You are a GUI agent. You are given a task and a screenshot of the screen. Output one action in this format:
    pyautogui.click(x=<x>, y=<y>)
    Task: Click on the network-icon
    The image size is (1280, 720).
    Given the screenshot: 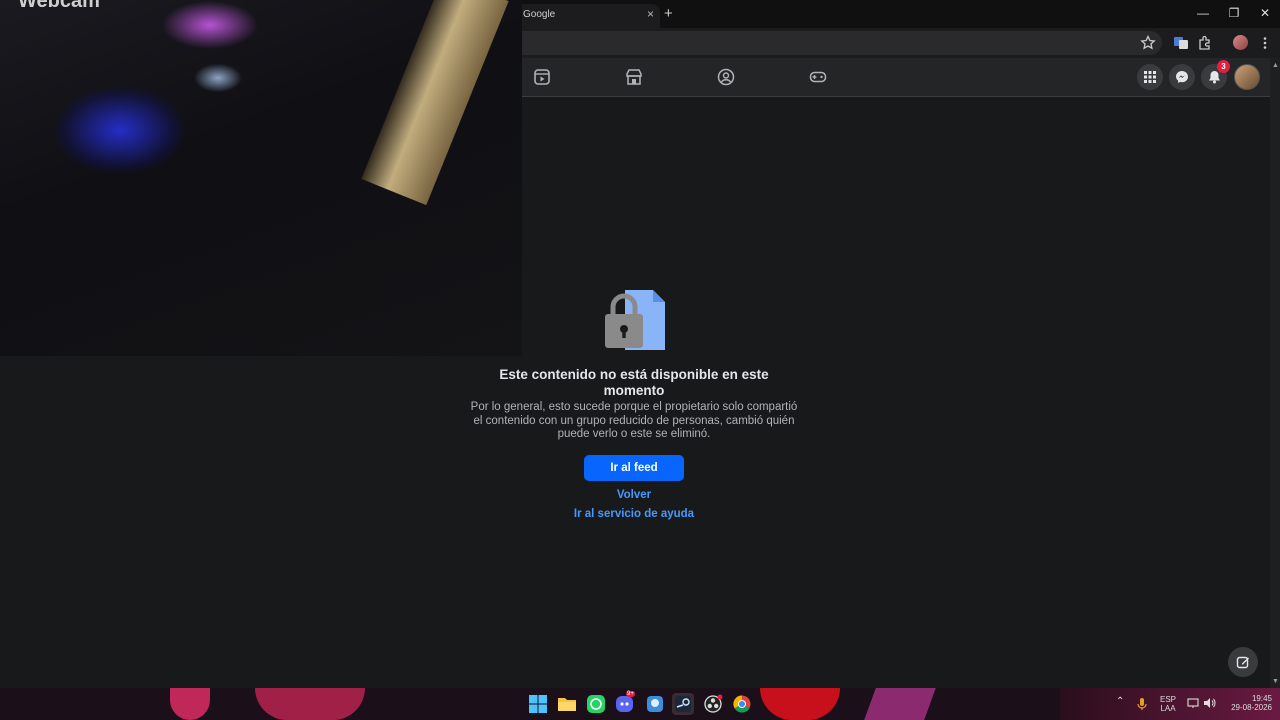 What is the action you would take?
    pyautogui.click(x=1193, y=703)
    